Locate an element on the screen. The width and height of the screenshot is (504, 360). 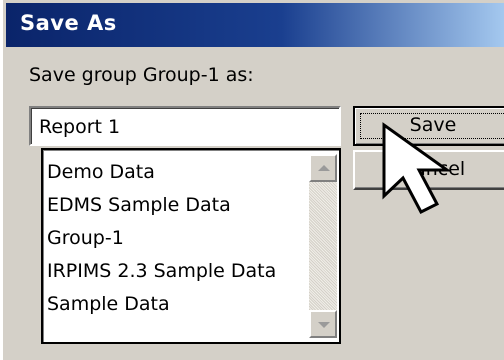
list-item: Group-1 is located at coordinates (161, 238).